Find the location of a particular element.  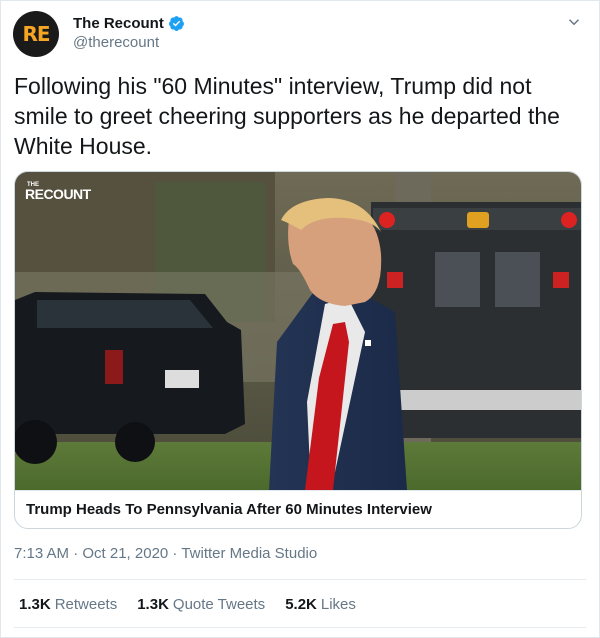

likes-stat: 5.2K Likes is located at coordinates (320, 604).